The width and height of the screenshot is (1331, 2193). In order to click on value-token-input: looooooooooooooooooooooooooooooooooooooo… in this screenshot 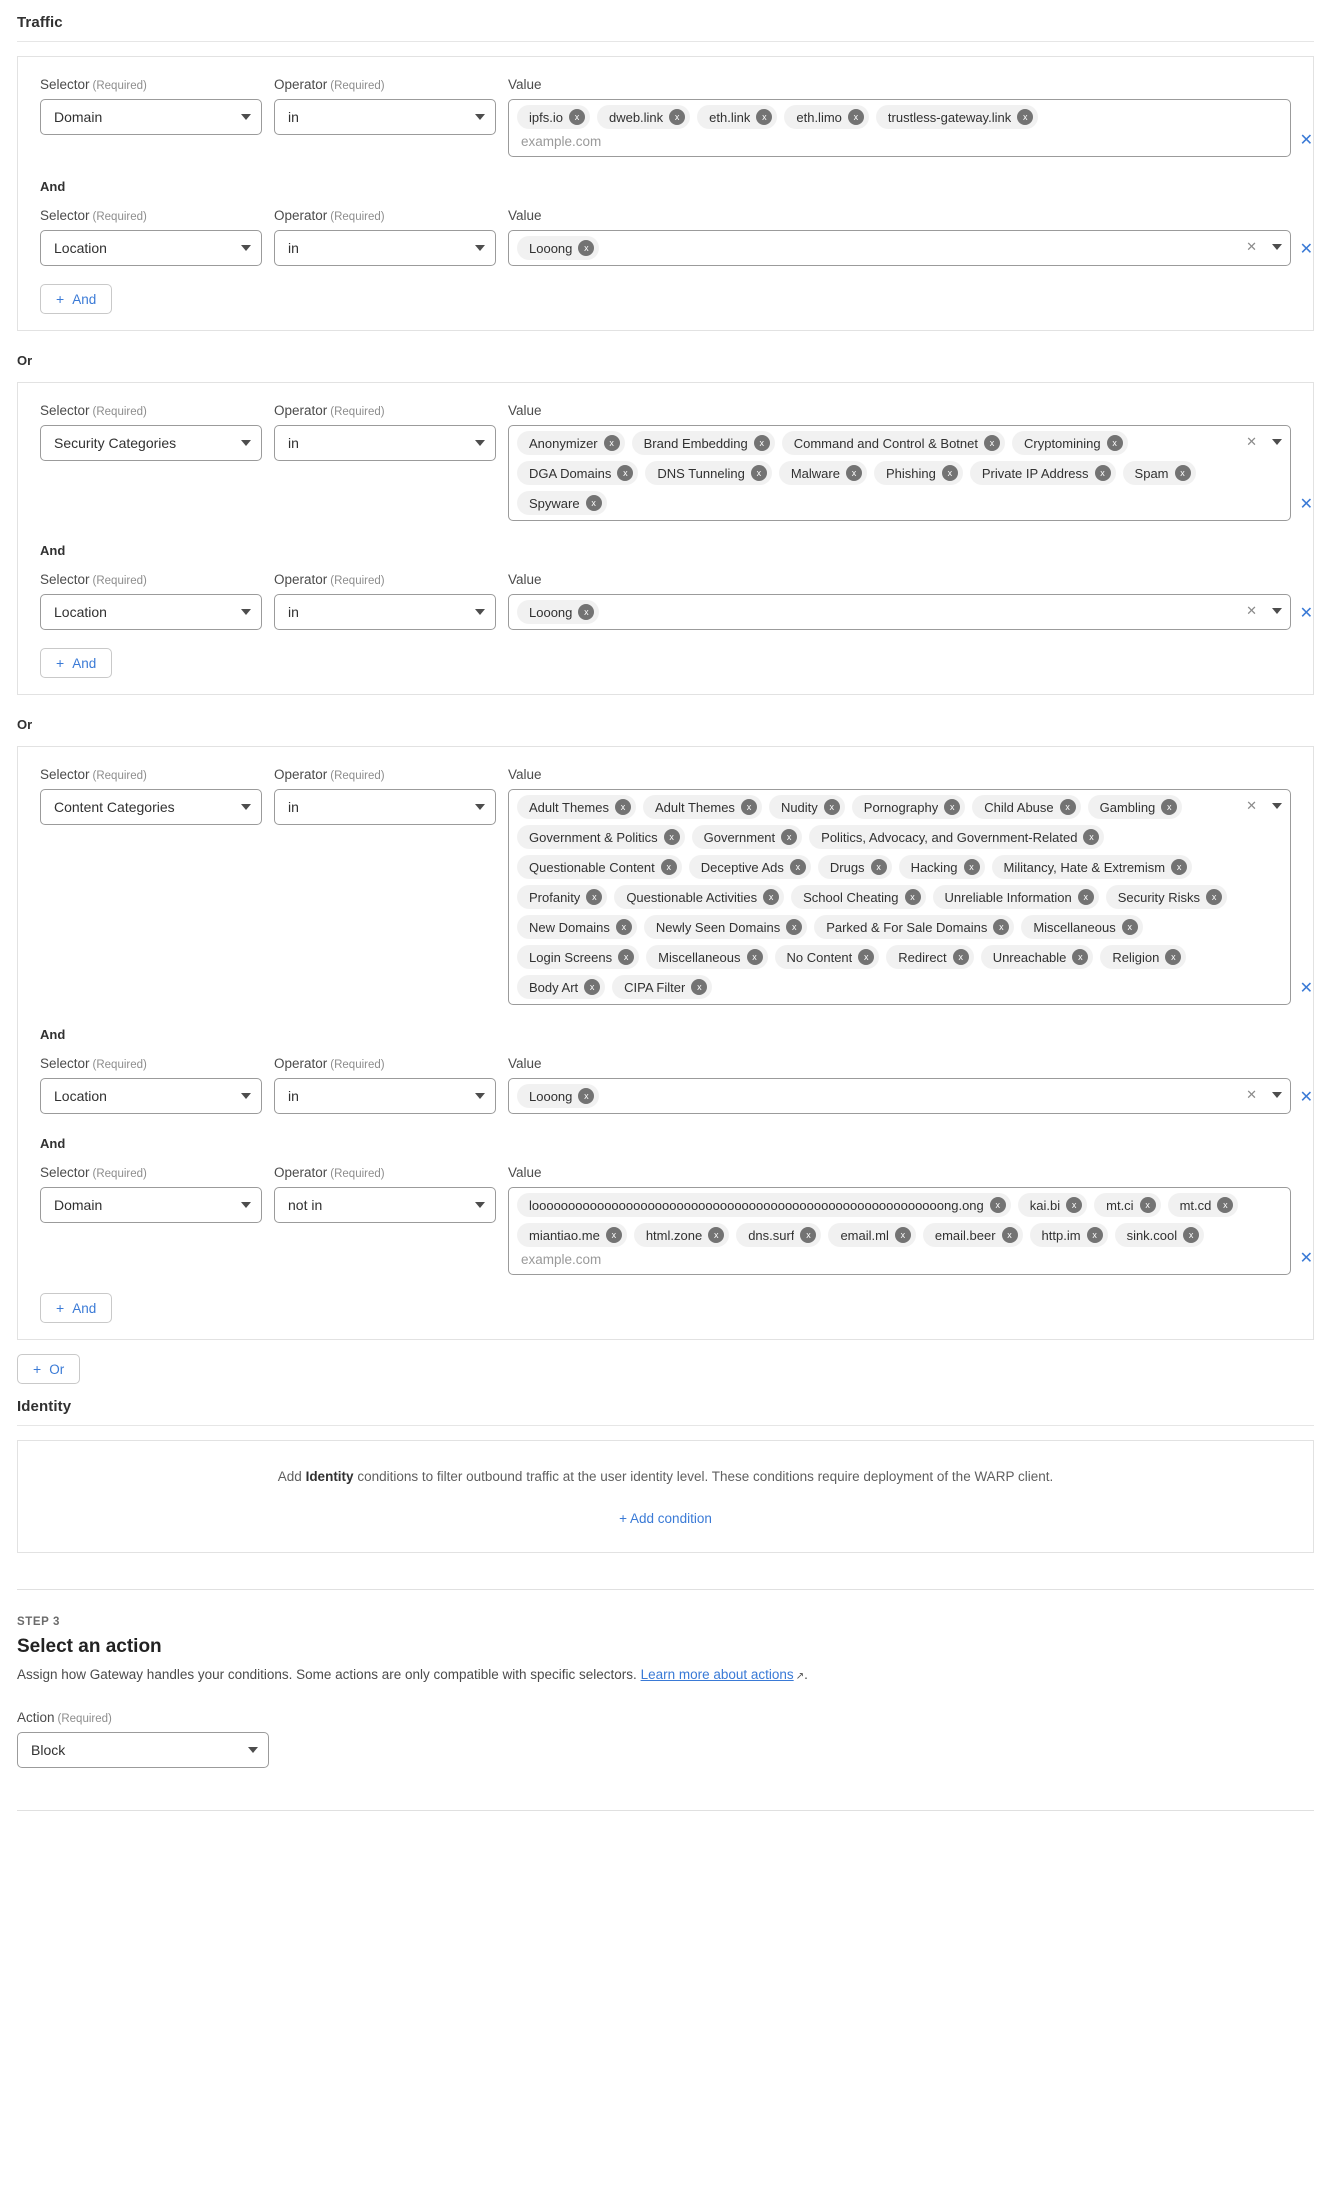, I will do `click(899, 1231)`.